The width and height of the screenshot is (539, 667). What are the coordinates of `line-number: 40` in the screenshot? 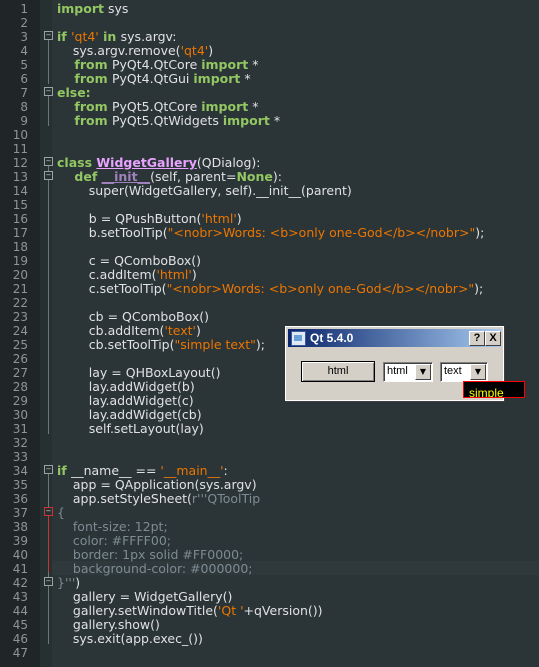 It's located at (20, 555).